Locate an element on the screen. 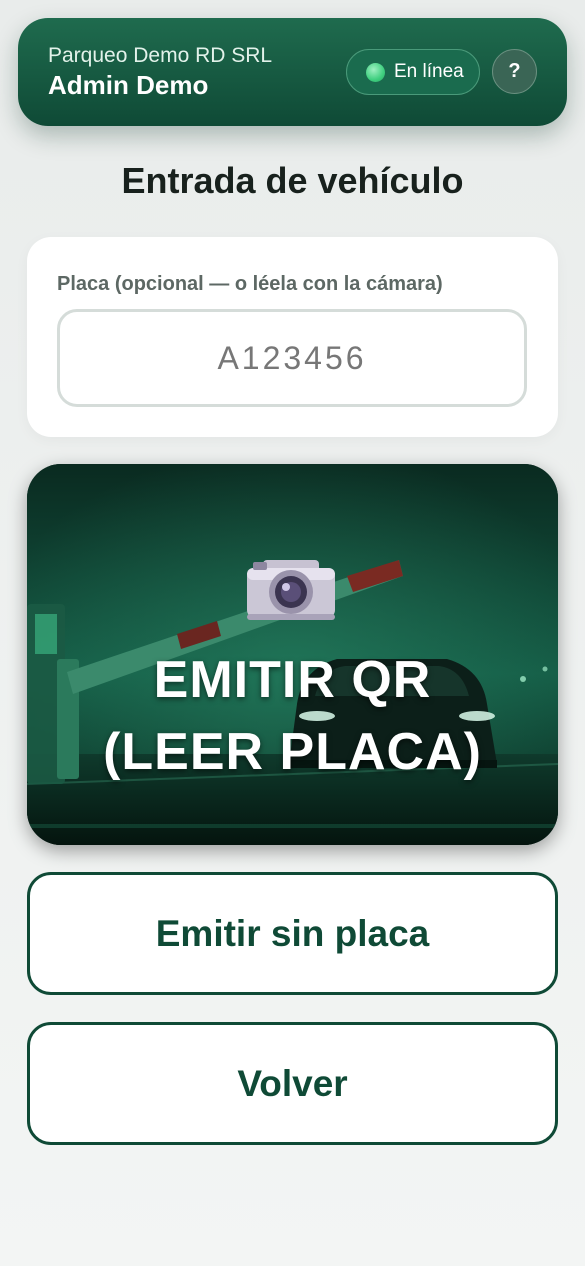  back-button: Volver is located at coordinates (292, 1083).